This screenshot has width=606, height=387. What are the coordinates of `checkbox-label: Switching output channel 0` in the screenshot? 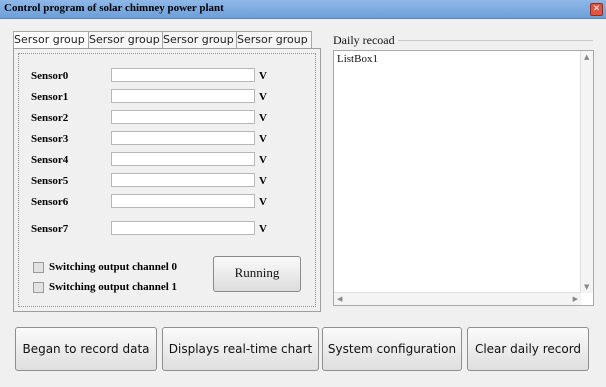 It's located at (113, 267).